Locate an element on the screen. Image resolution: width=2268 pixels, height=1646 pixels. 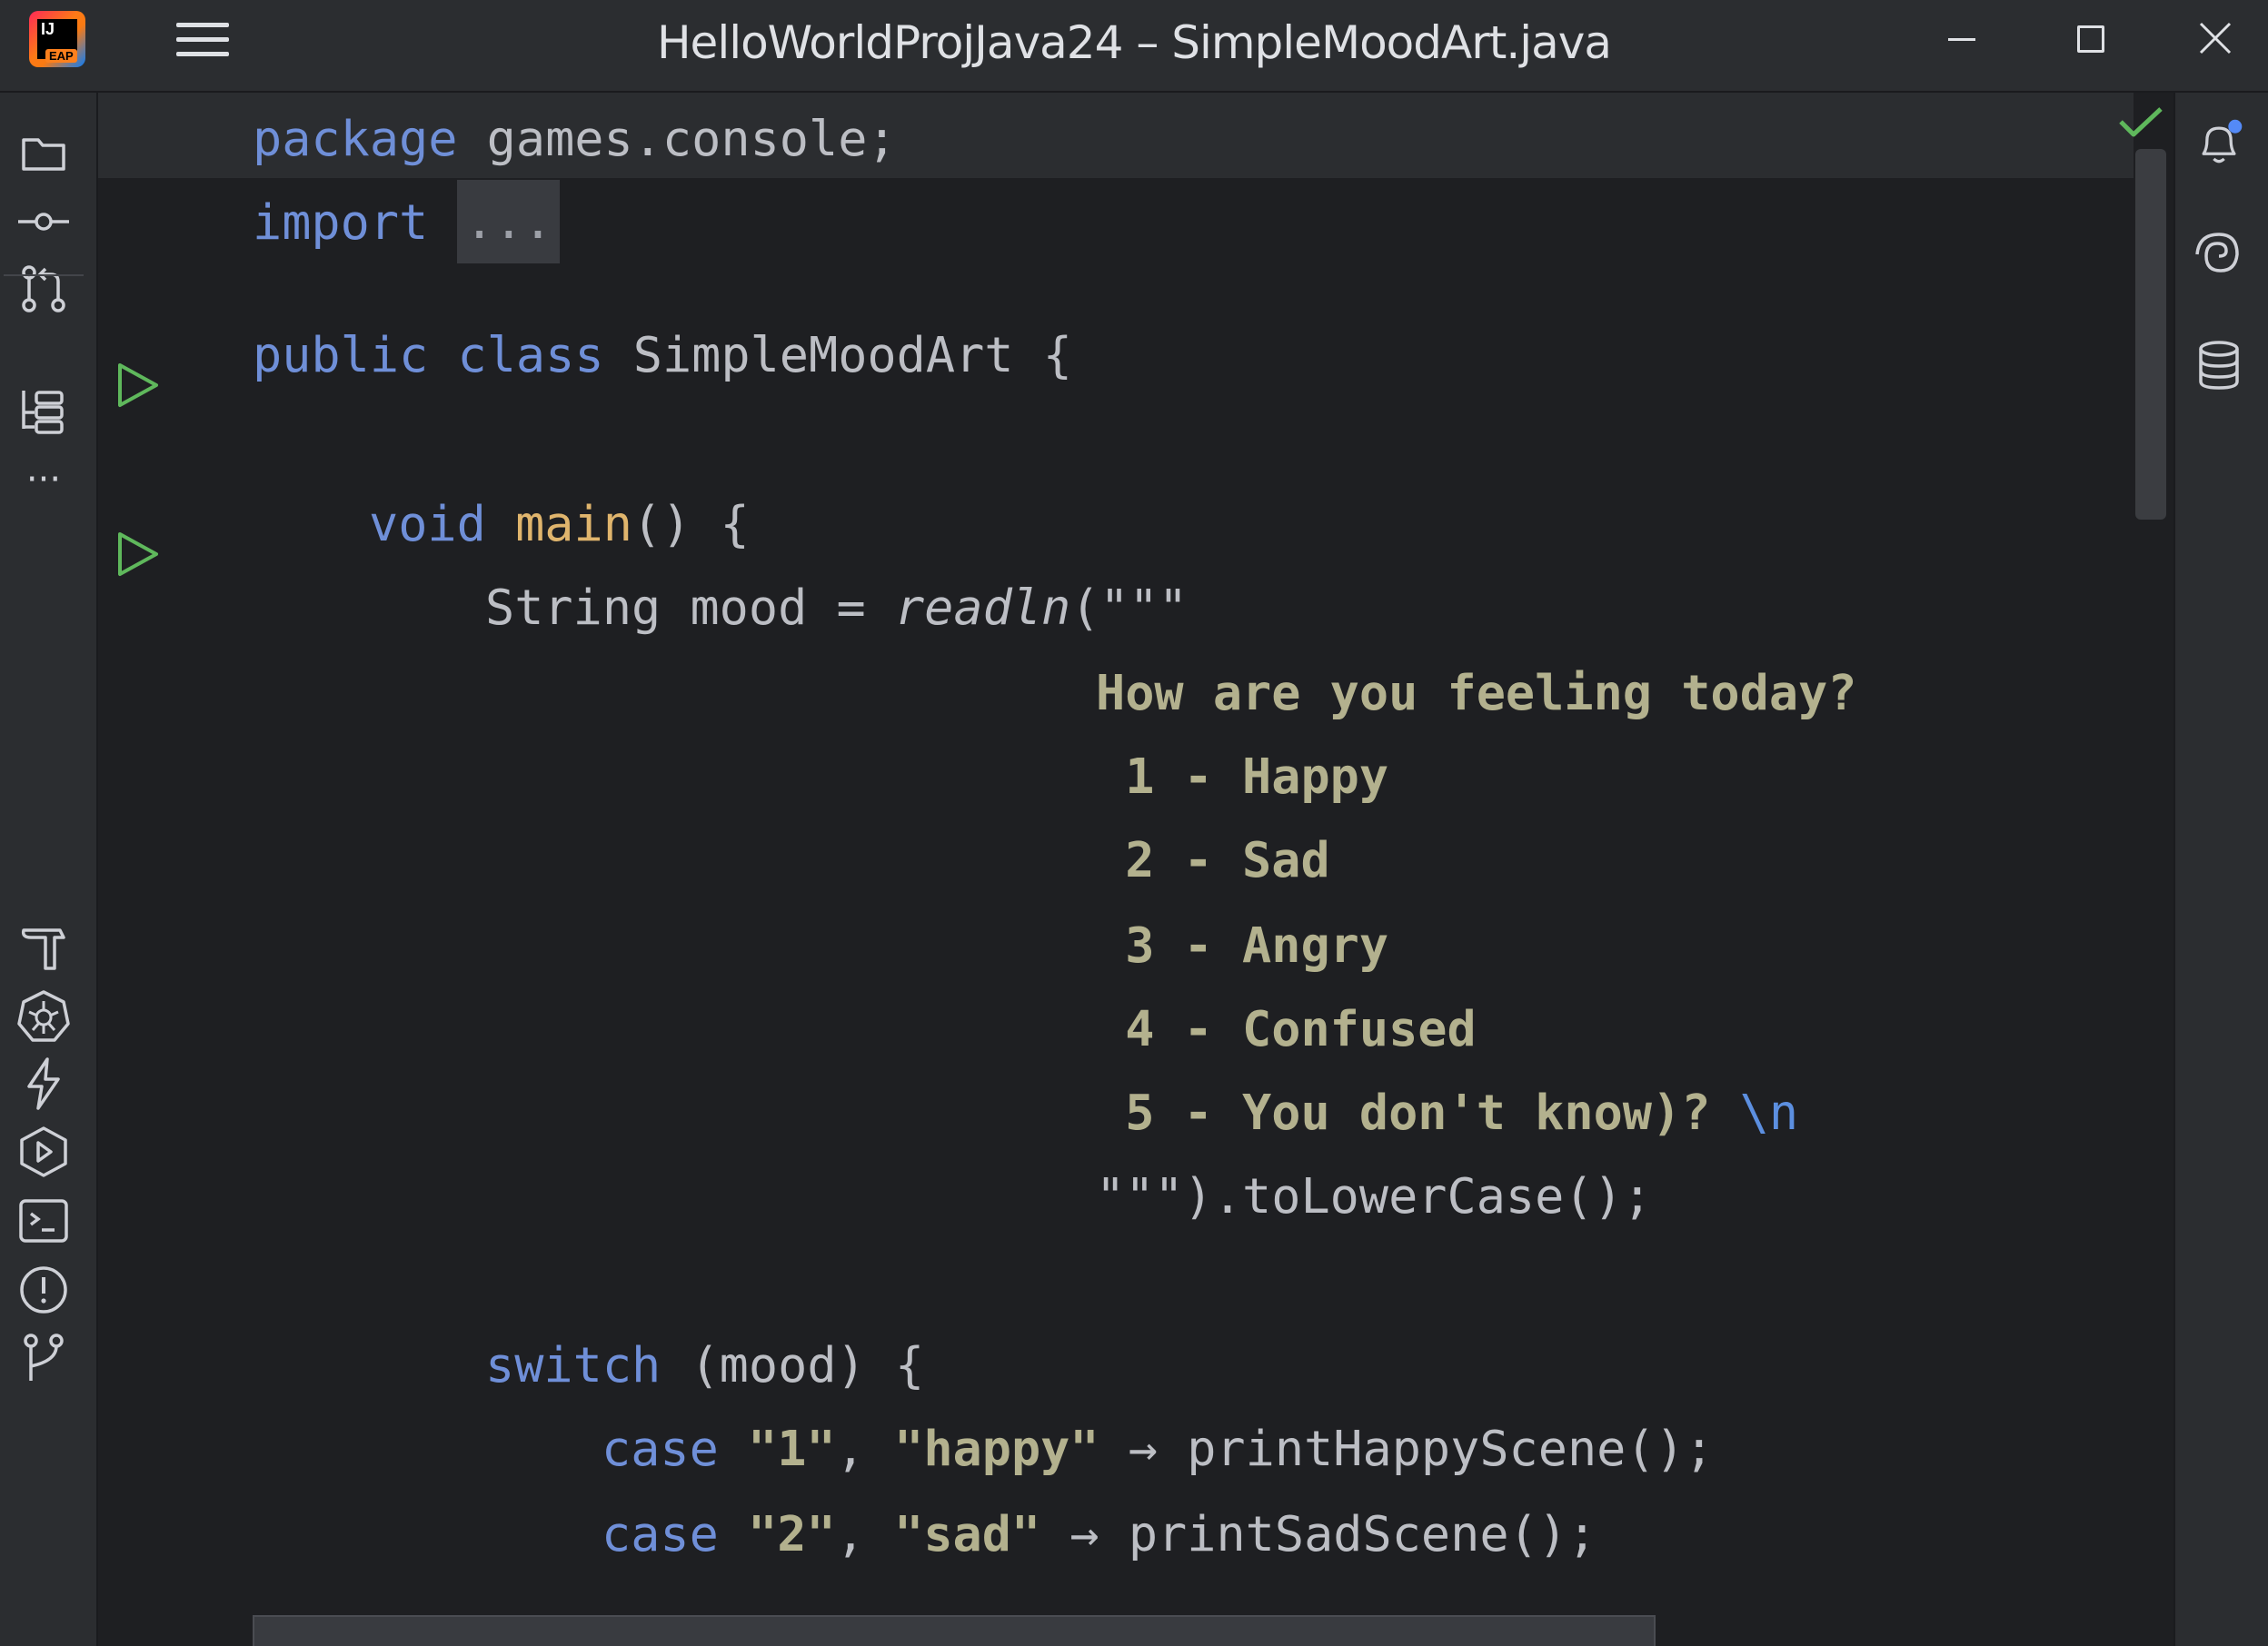
database-icon is located at coordinates (2219, 365).